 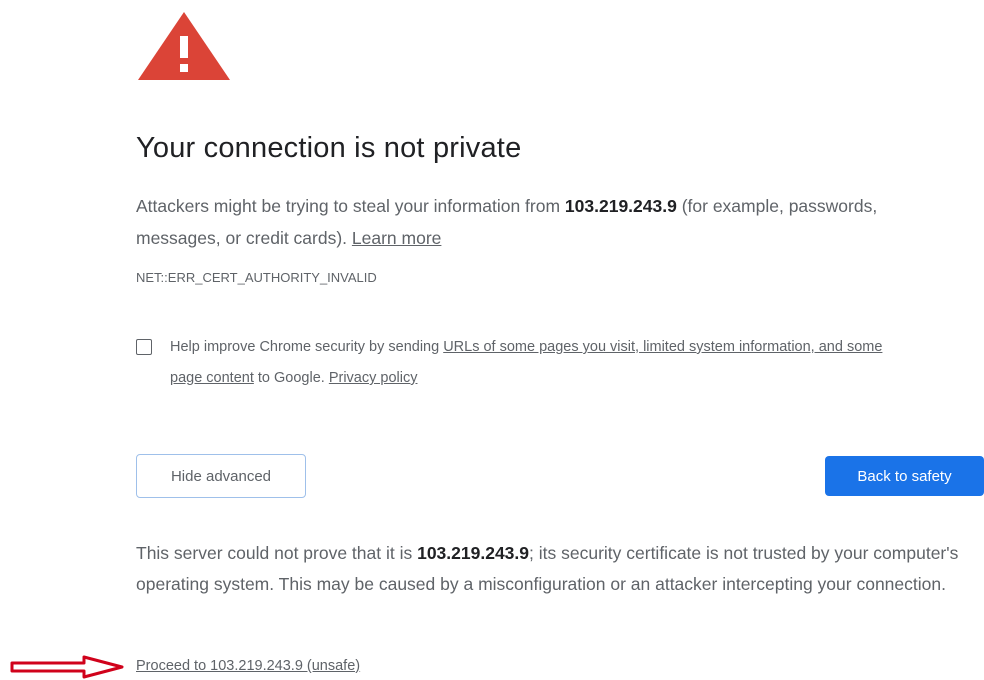 I want to click on optin-middle: to Google., so click(x=291, y=378).